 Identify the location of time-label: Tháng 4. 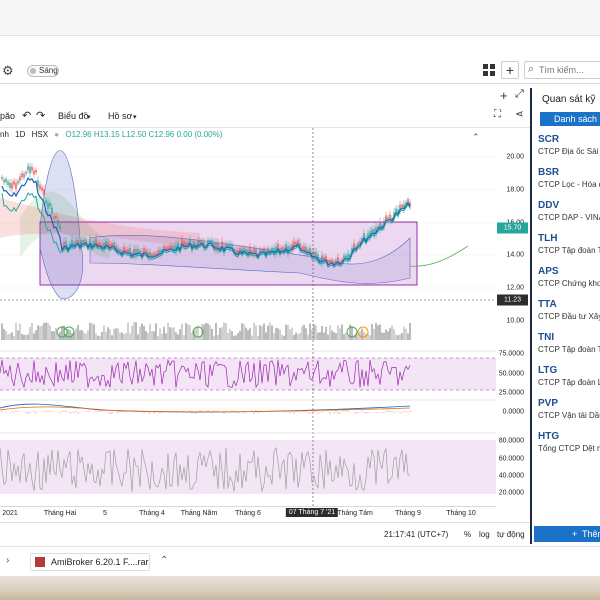
(152, 513).